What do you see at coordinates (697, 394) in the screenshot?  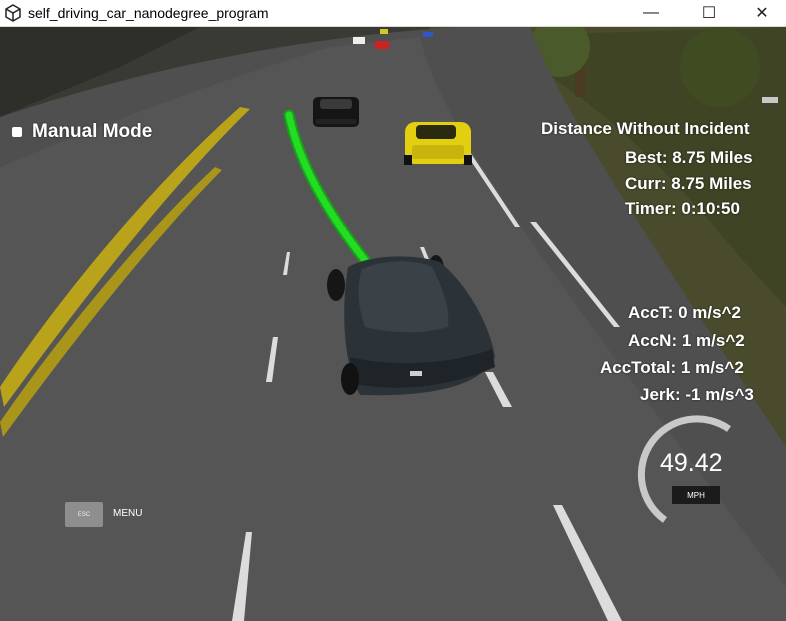 I see `jerk: Jerk: -1 m/s^3` at bounding box center [697, 394].